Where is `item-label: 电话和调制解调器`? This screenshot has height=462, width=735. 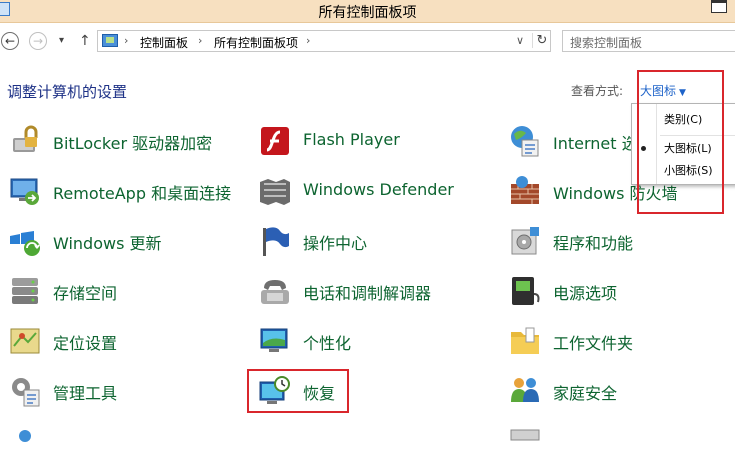
item-label: 电话和调制解调器 is located at coordinates (367, 293).